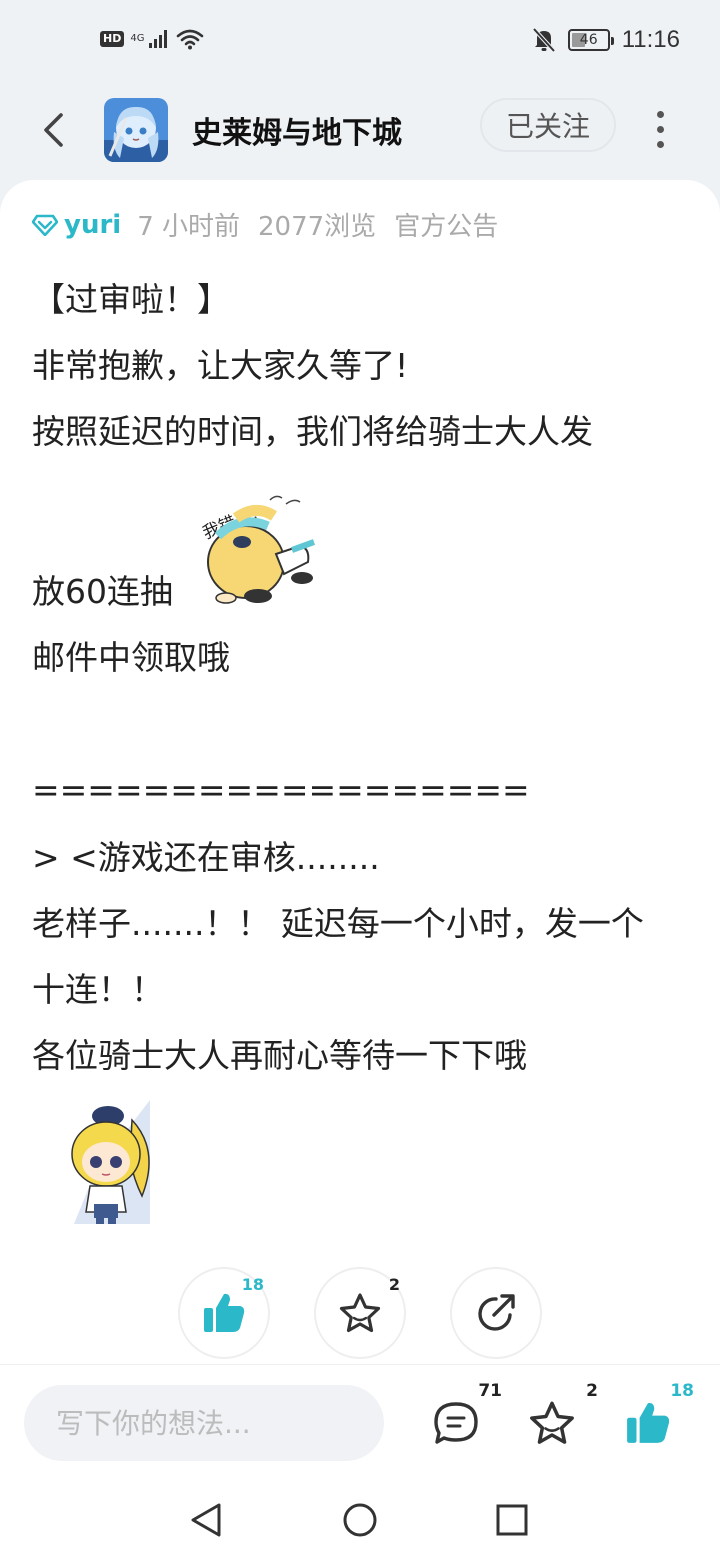 The height and width of the screenshot is (1560, 720). I want to click on favorite-button: 2, so click(360, 1313).